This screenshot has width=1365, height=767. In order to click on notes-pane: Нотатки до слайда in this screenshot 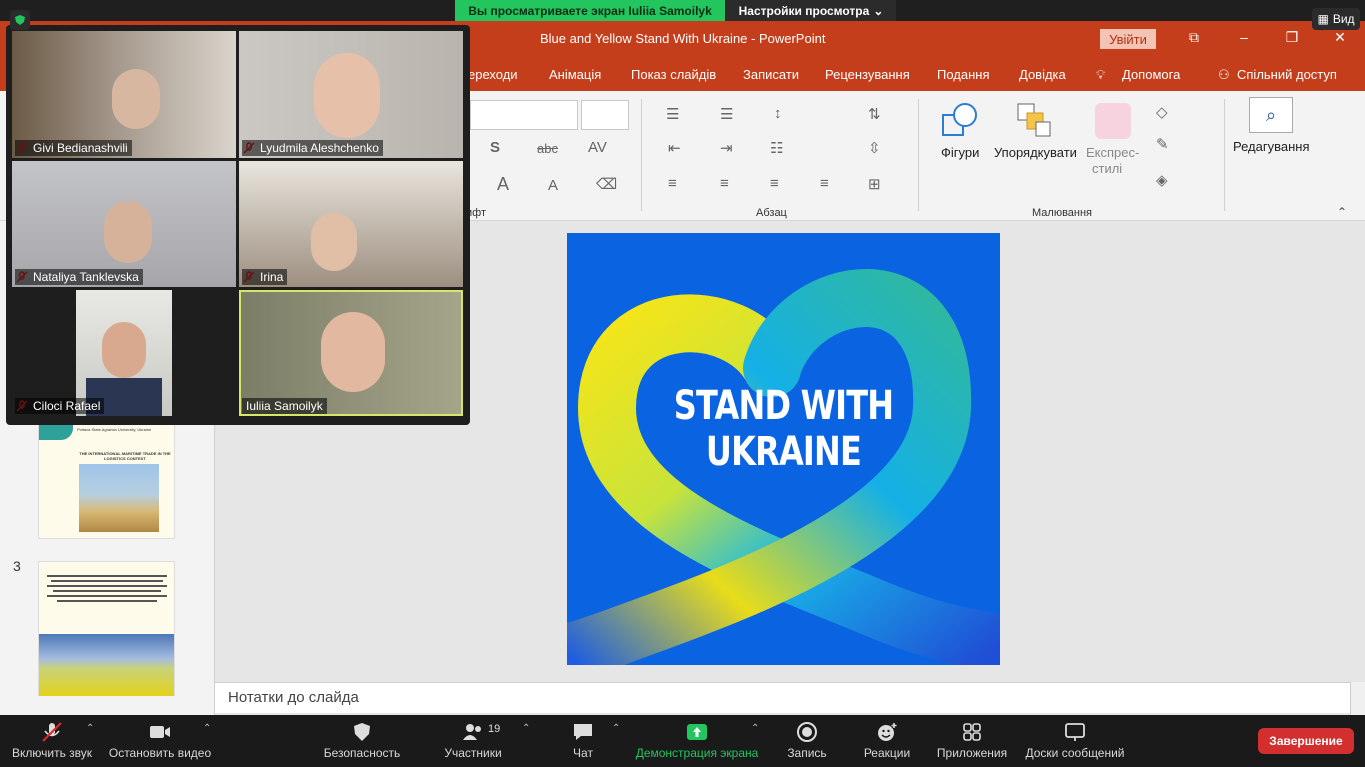, I will do `click(782, 697)`.